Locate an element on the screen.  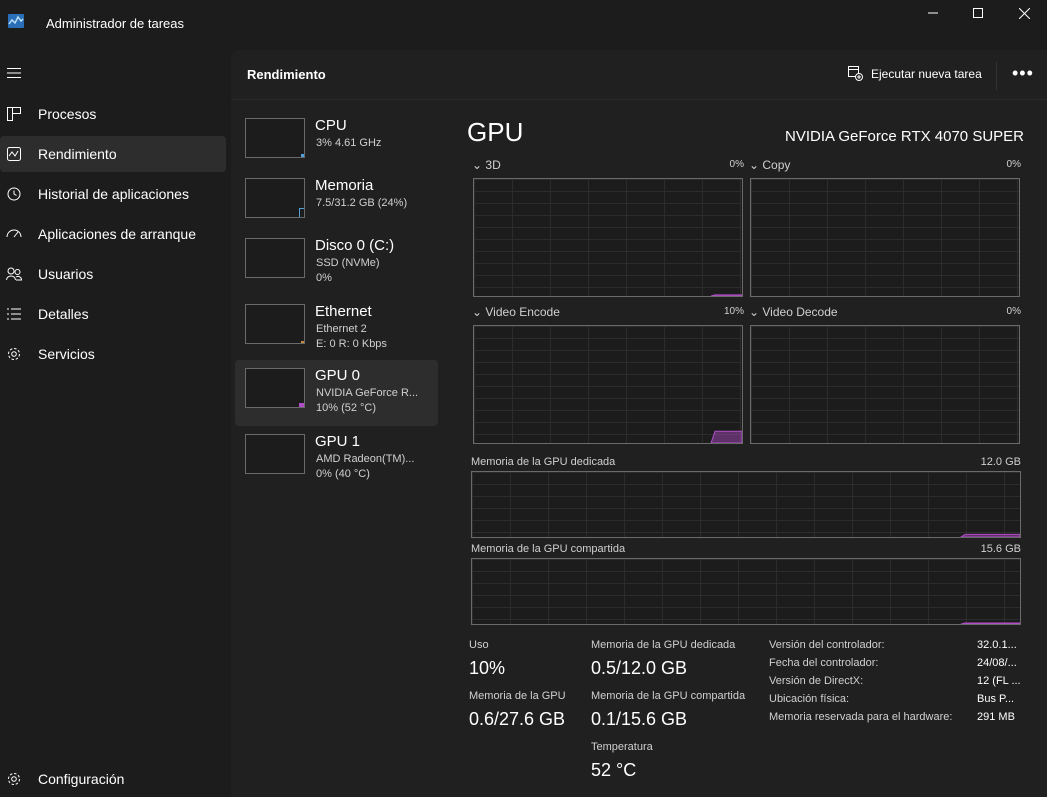
engine-graph-video-decode is located at coordinates (885, 384).